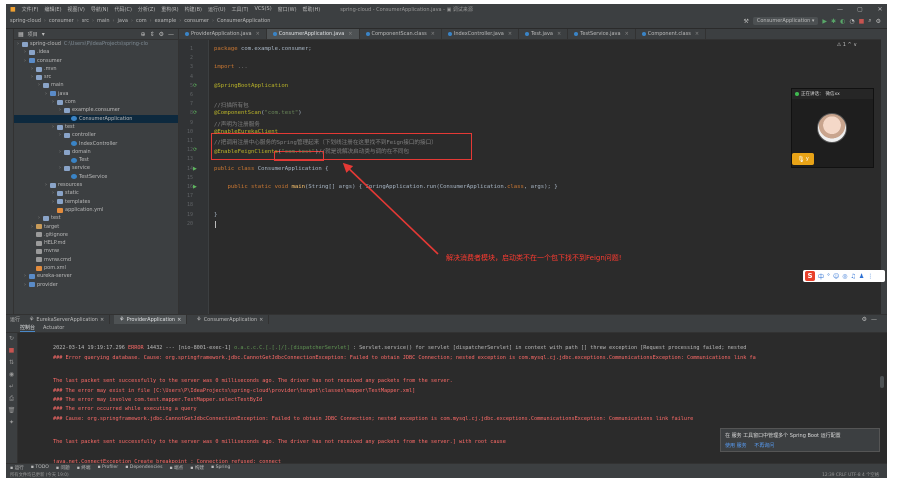 Image resolution: width=898 pixels, height=485 pixels. I want to click on bottom-tool-button: ▪ 终端, so click(84, 468).